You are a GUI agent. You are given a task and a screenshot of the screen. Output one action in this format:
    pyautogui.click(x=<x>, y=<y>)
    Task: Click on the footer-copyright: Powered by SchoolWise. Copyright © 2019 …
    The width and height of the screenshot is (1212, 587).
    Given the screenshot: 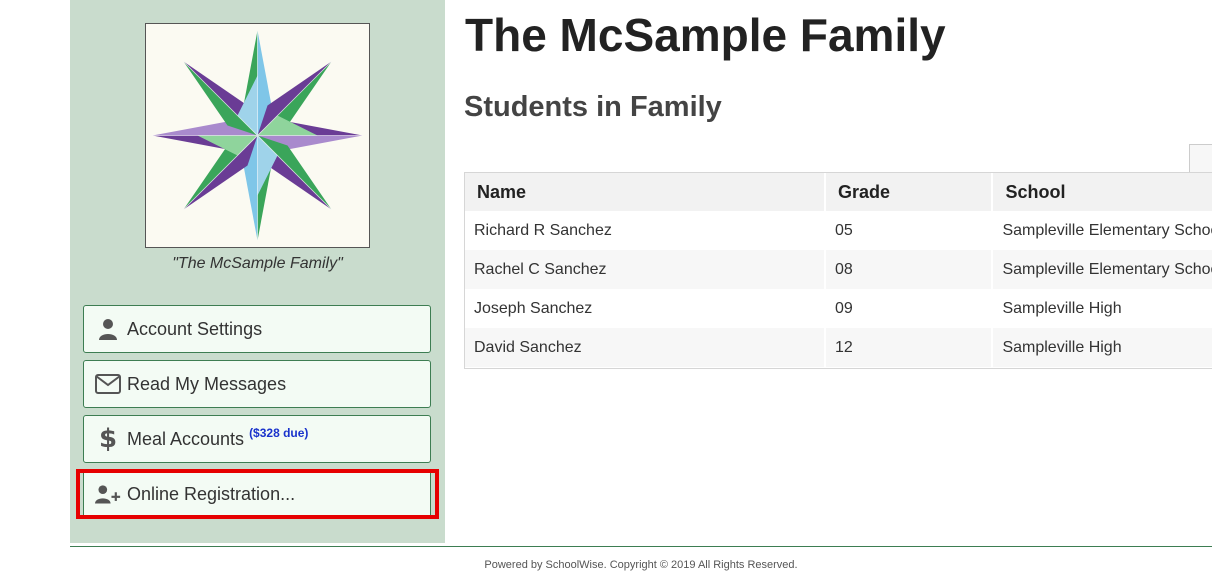 What is the action you would take?
    pyautogui.click(x=641, y=565)
    